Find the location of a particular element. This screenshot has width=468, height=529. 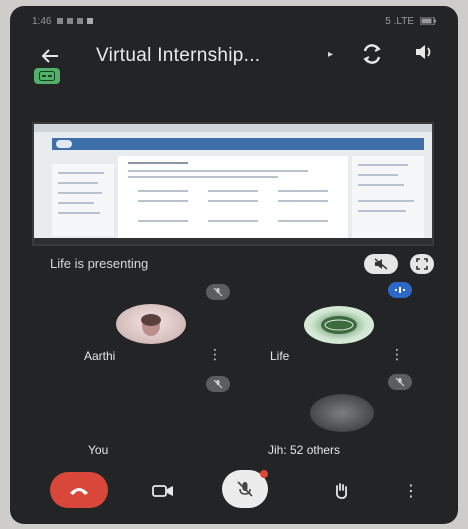

volume-off-icon is located at coordinates (381, 264).